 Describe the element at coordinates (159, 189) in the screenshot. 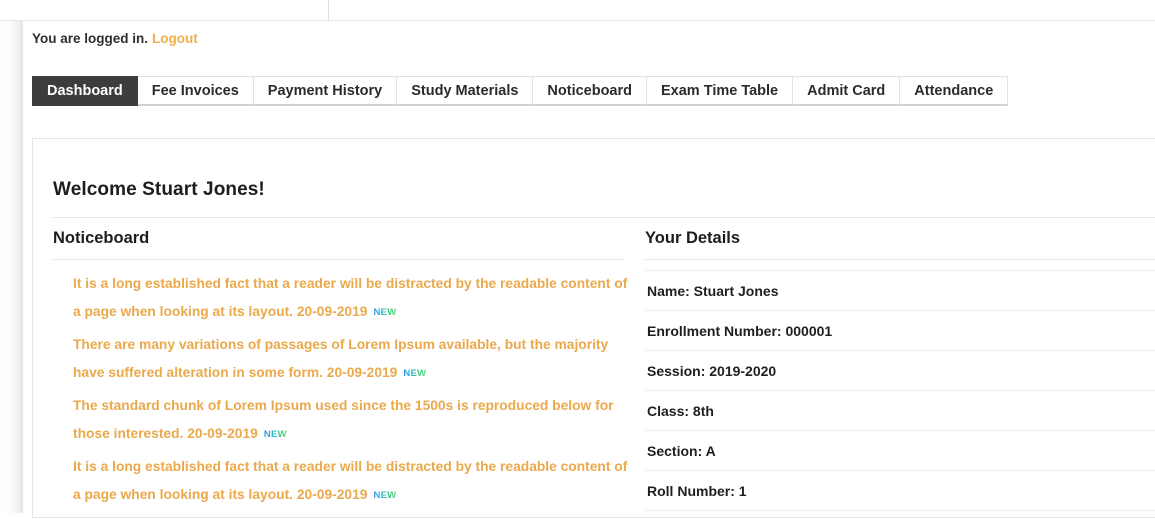

I see `page-title: Welcome Stuart Jones!` at that location.